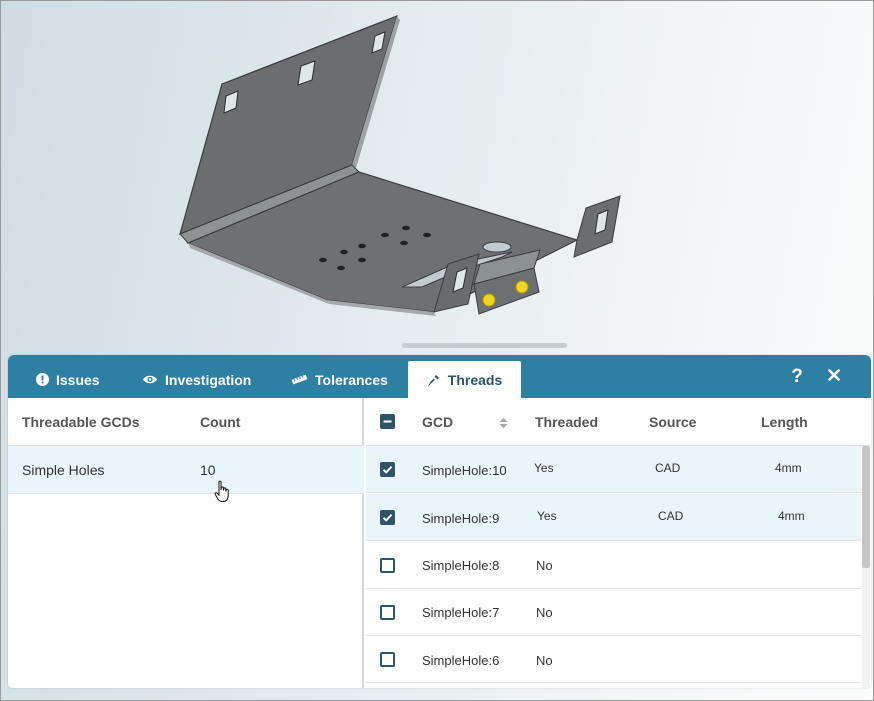 The image size is (874, 701). What do you see at coordinates (566, 422) in the screenshot?
I see `column-header-threaded: Threaded` at bounding box center [566, 422].